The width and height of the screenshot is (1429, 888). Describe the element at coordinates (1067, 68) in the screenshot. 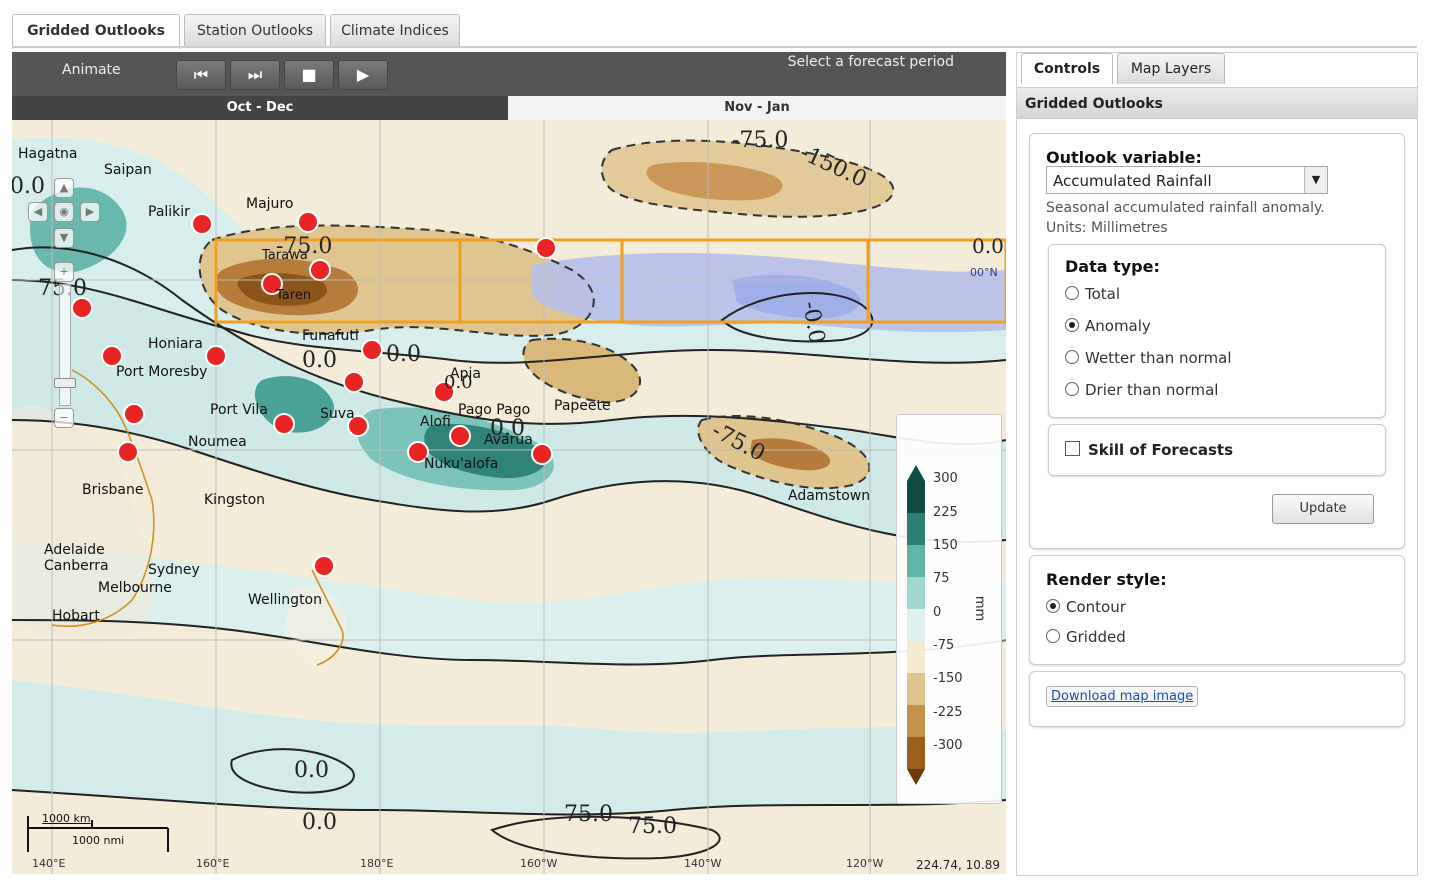

I see `tab-controls: Controls` at that location.